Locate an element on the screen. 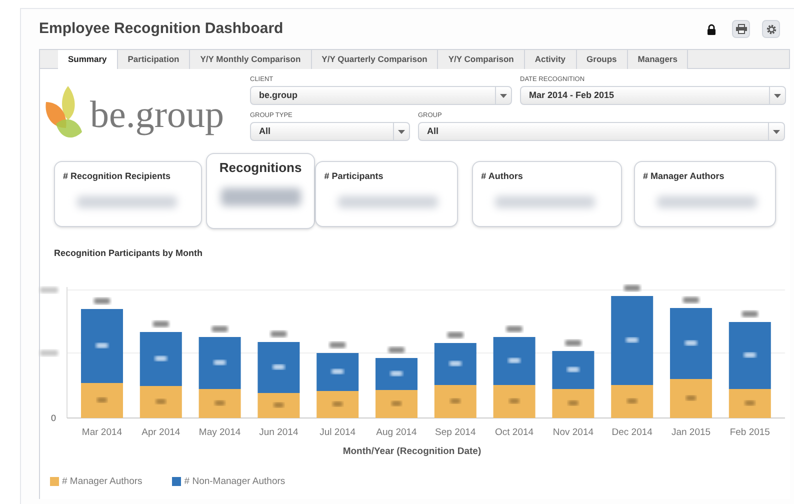 The image size is (794, 504). metric-label: # Authors is located at coordinates (502, 176).